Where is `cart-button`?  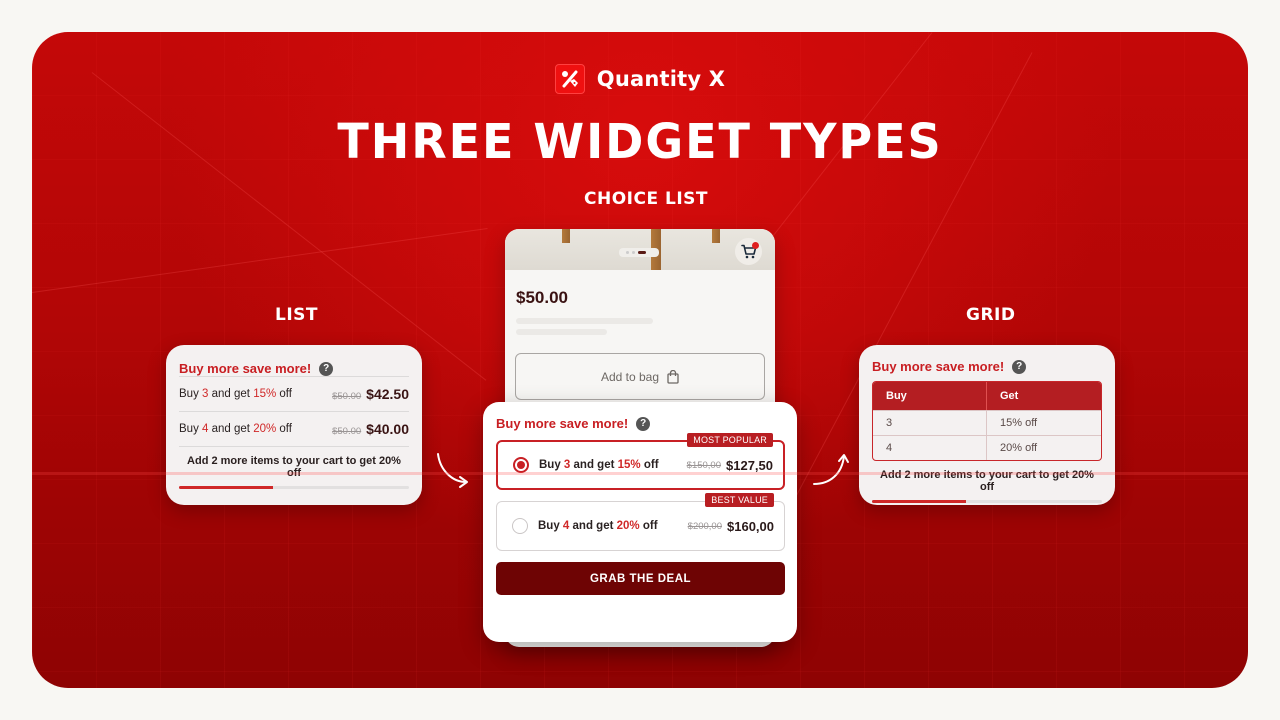 cart-button is located at coordinates (748, 251).